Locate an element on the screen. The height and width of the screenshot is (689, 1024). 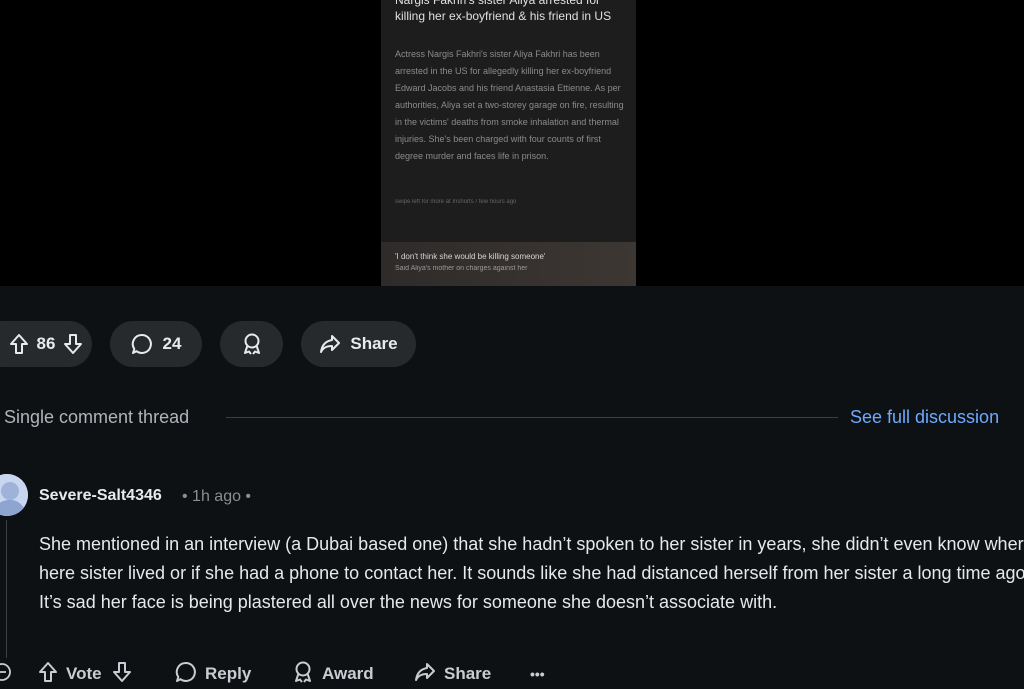
comment-count: 24 is located at coordinates (172, 343).